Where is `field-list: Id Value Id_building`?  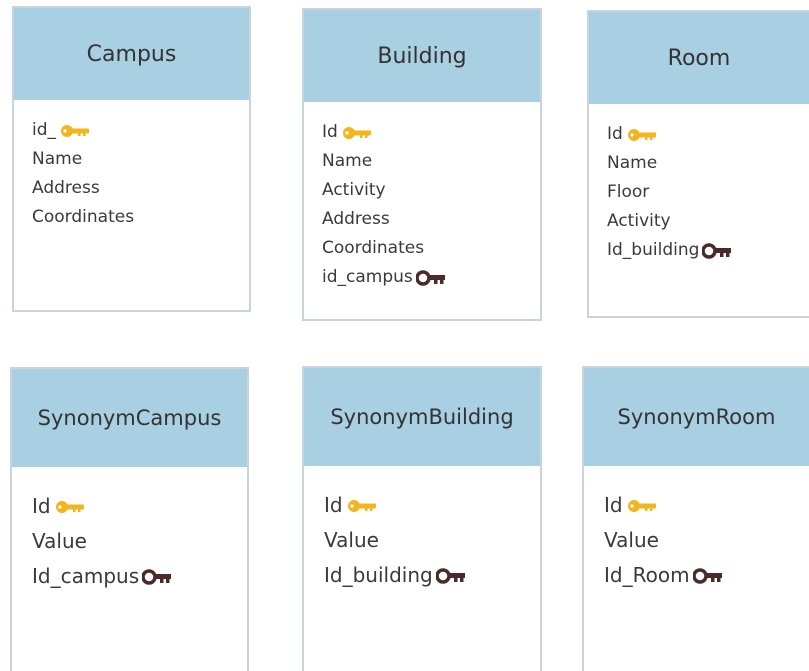 field-list: Id Value Id_building is located at coordinates (422, 529).